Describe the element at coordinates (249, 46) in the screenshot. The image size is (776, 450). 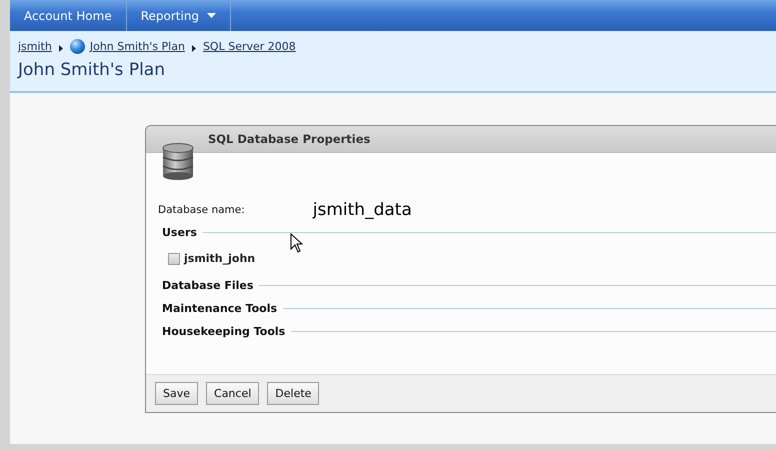
I see `breadcrumb-link: SQL Server 2008` at that location.